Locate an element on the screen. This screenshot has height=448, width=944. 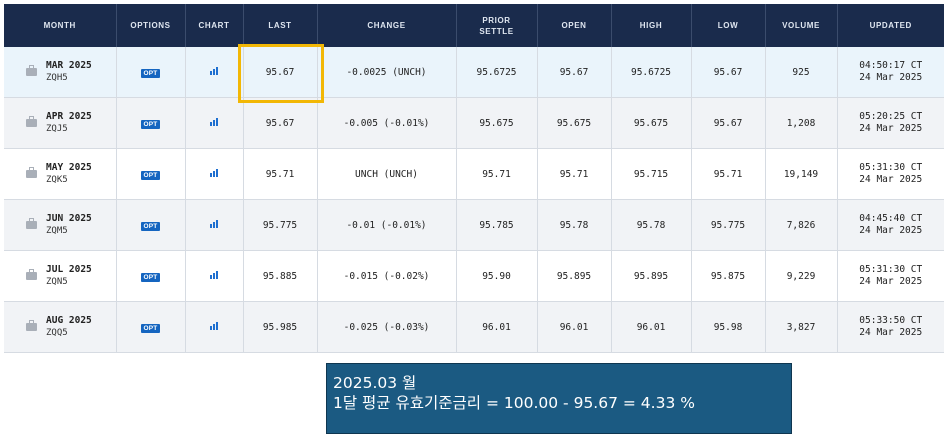
change-cell: -0.015 (-0.02%) is located at coordinates (387, 276).